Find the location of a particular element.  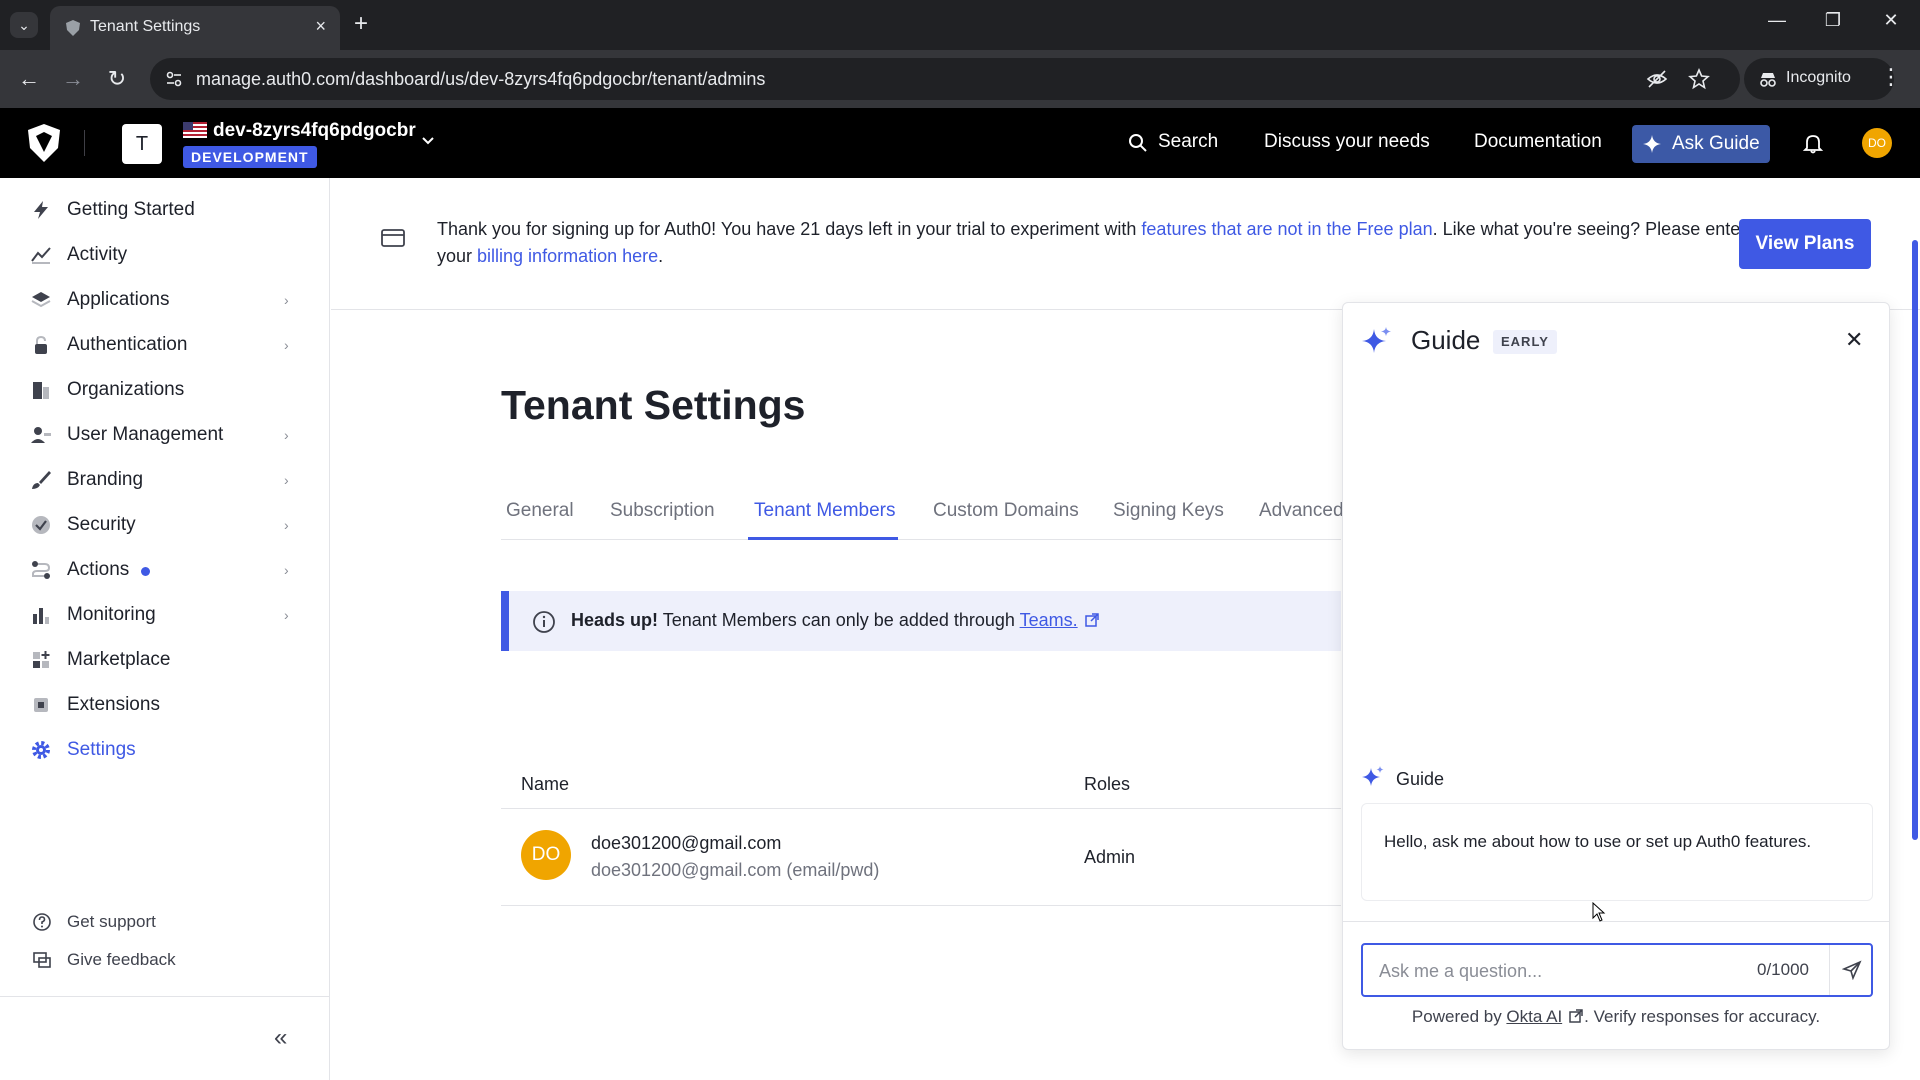

eye-off-icon is located at coordinates (1657, 79).